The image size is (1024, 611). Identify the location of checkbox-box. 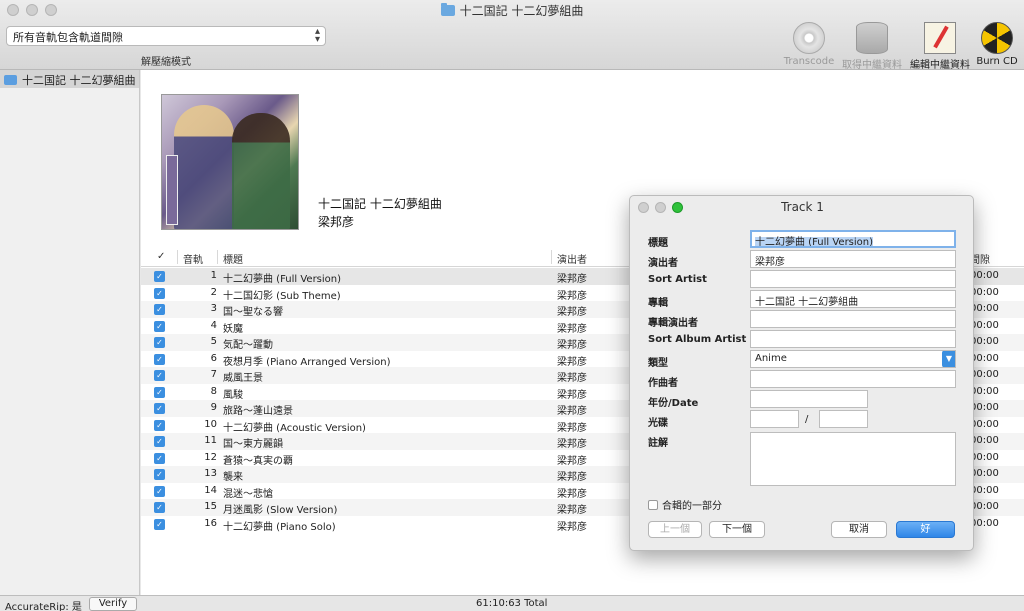
(653, 505).